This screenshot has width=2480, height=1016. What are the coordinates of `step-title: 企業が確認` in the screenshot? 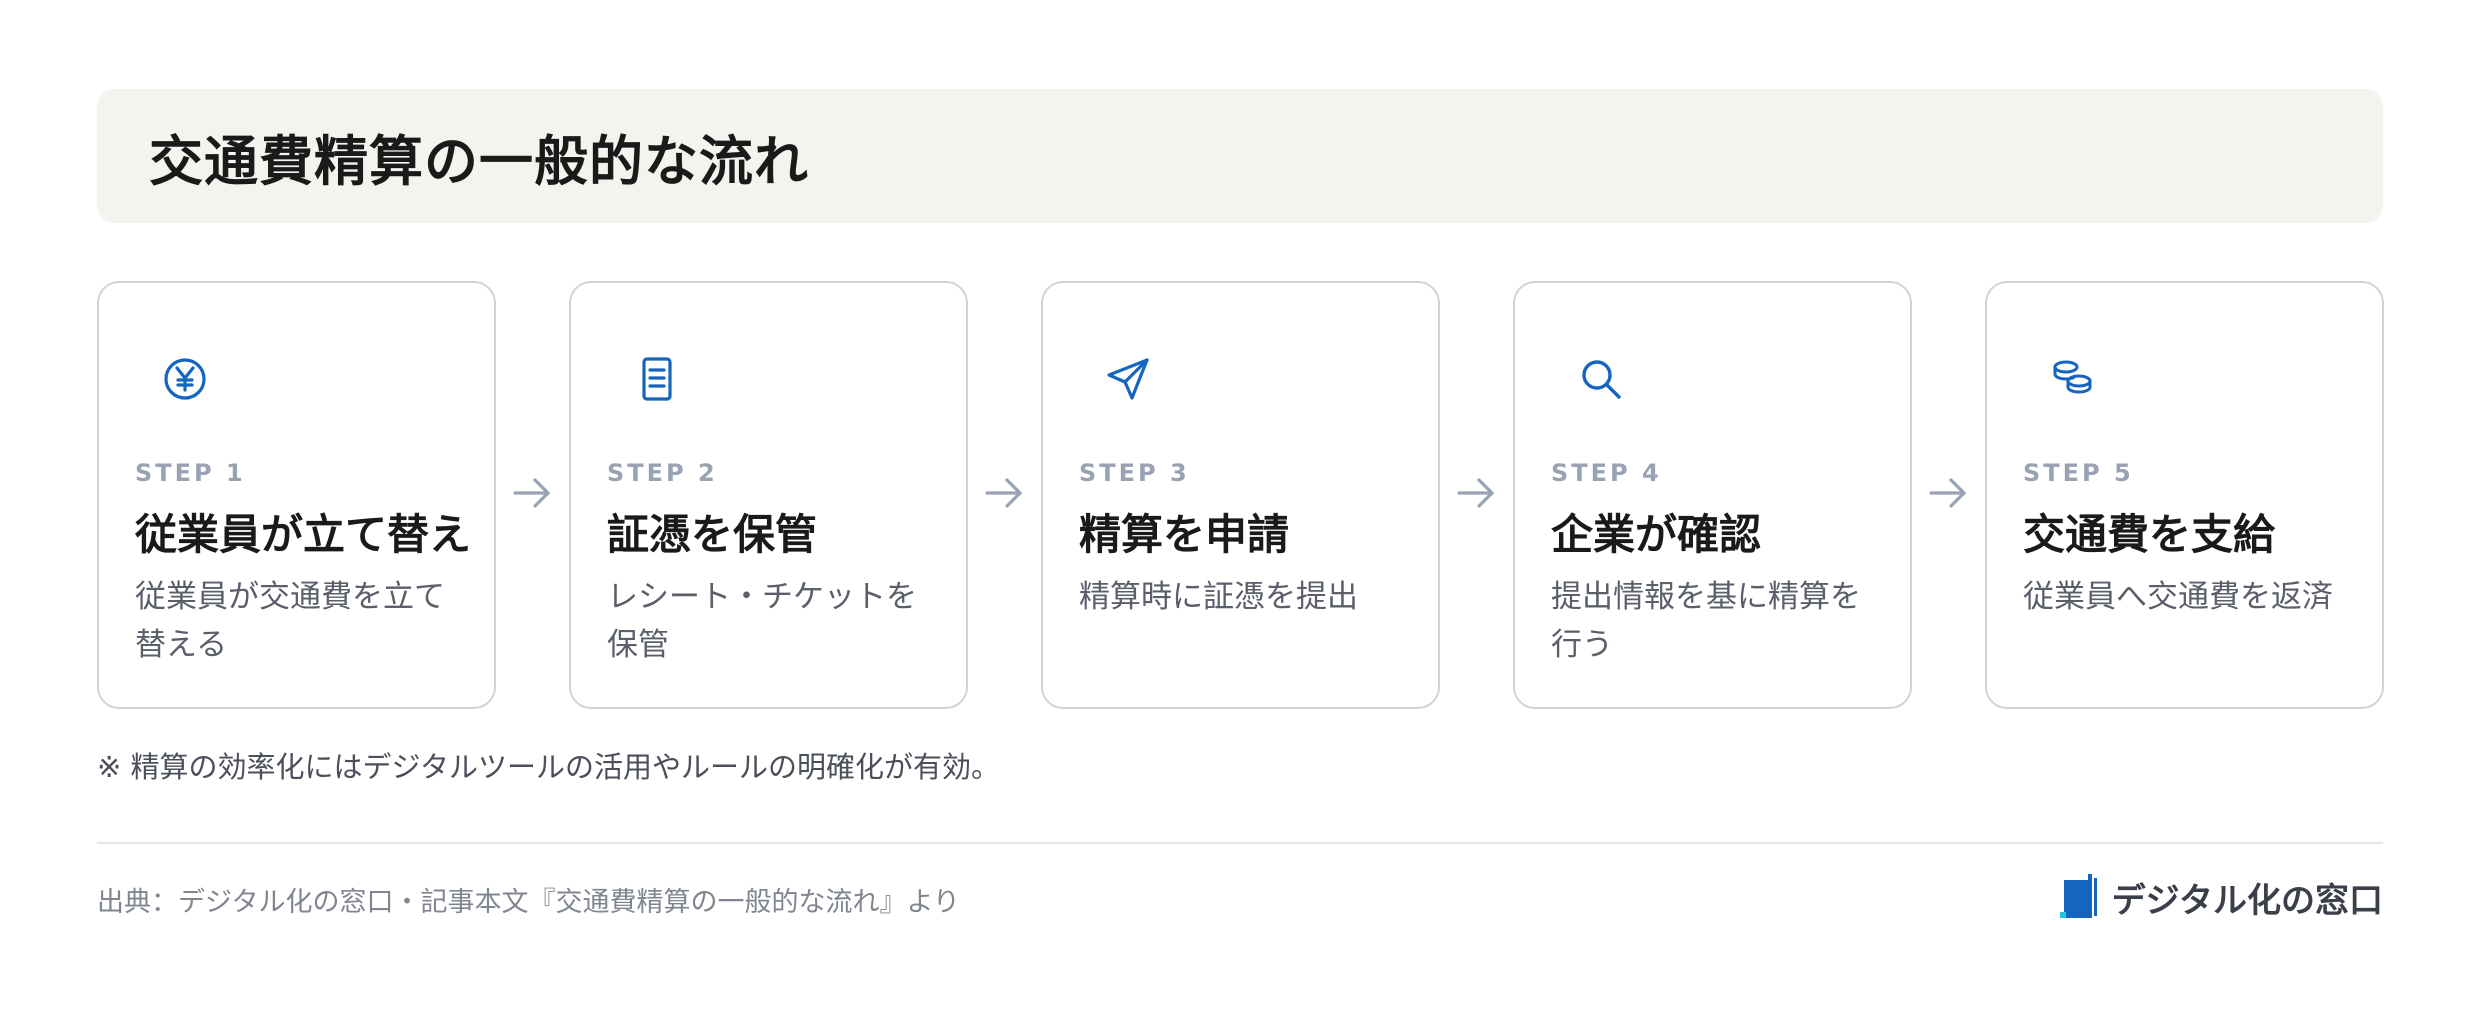 It's located at (1656, 534).